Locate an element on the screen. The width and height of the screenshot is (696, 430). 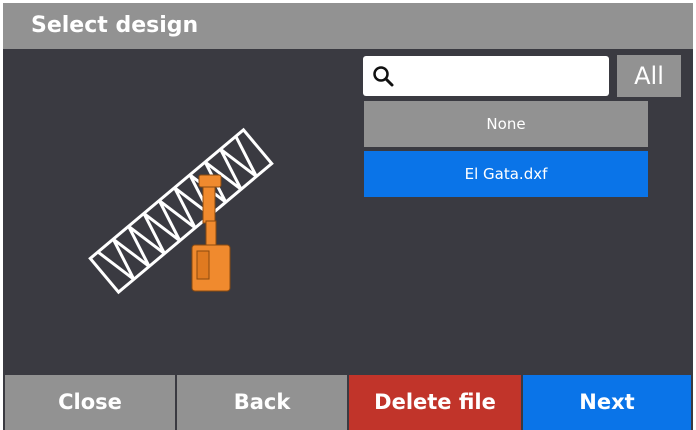
next-button: Next is located at coordinates (607, 402).